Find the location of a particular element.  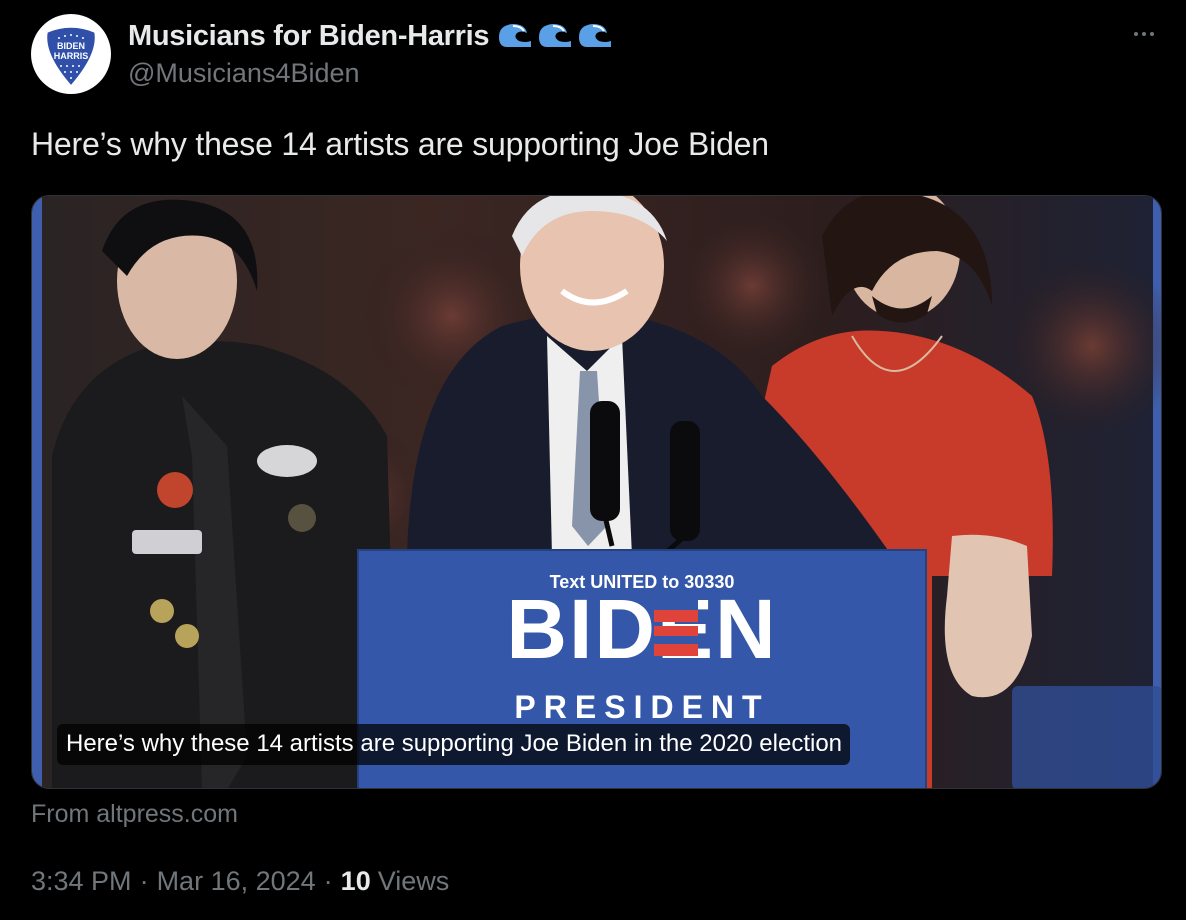

author-name-row: Musicians for Biden-Harris is located at coordinates (371, 36).